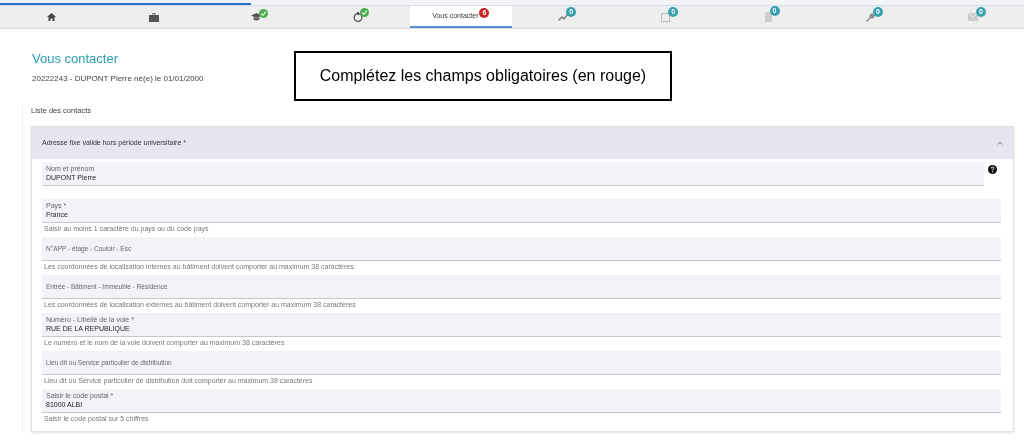 Image resolution: width=1024 pixels, height=441 pixels. What do you see at coordinates (153, 17) in the screenshot?
I see `briefcase-icon` at bounding box center [153, 17].